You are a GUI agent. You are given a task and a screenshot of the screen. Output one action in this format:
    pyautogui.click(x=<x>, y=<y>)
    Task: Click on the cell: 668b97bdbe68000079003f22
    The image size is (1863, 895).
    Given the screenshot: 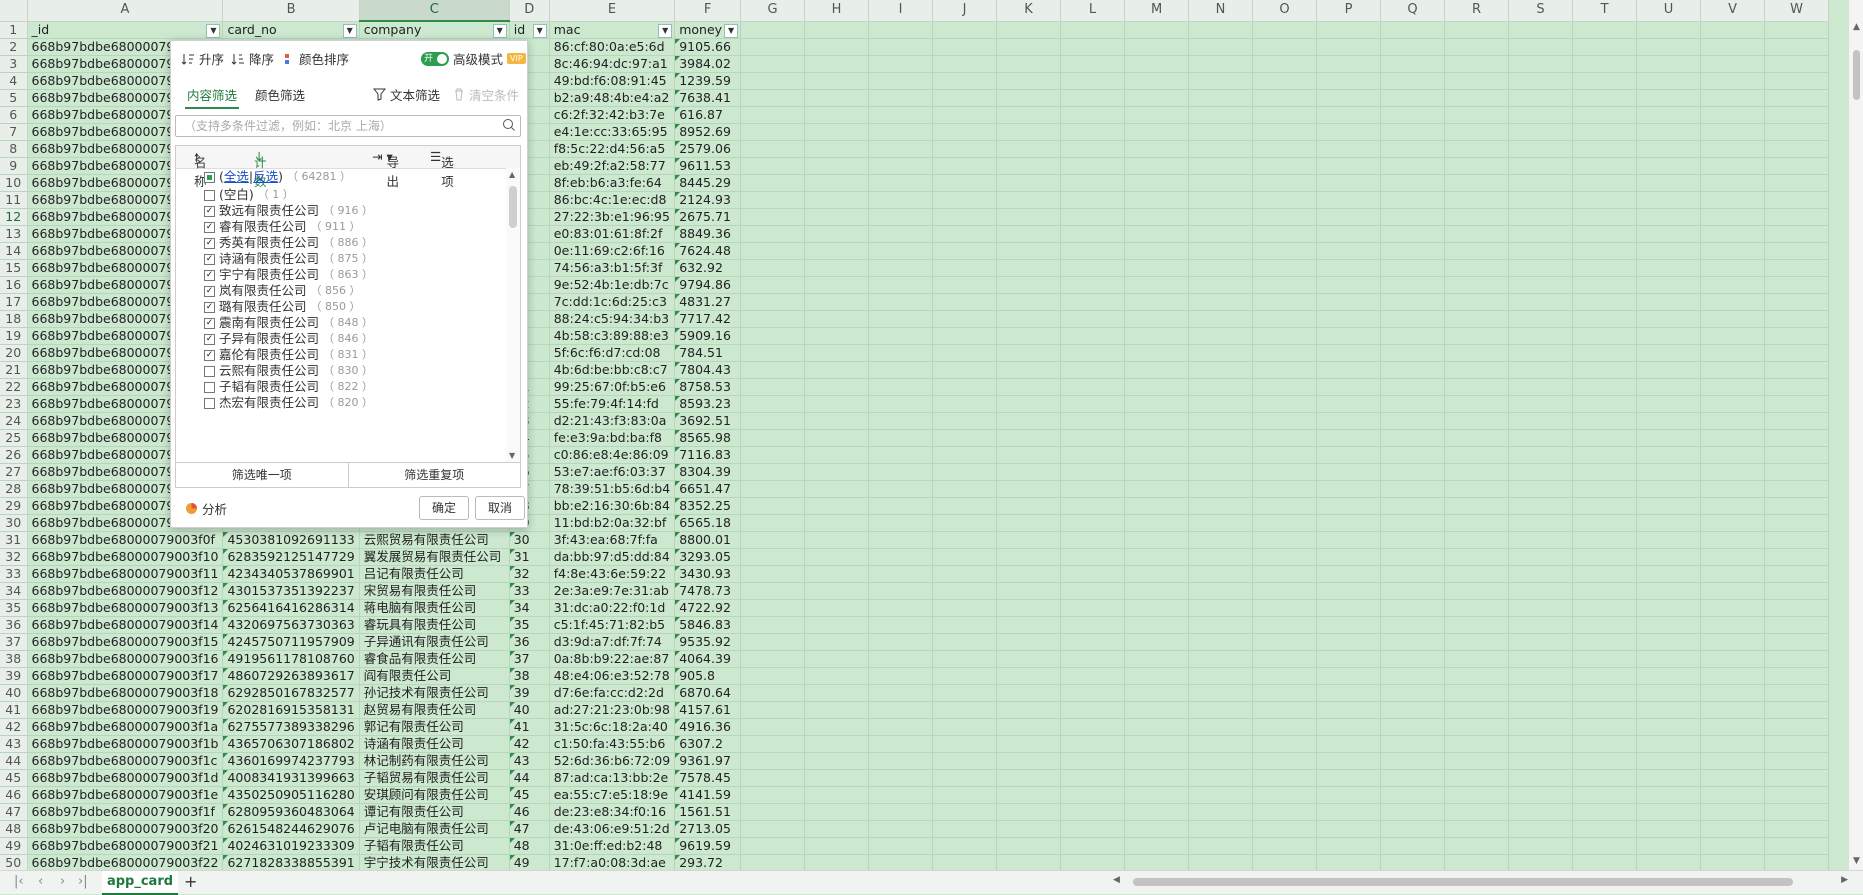 What is the action you would take?
    pyautogui.click(x=125, y=862)
    